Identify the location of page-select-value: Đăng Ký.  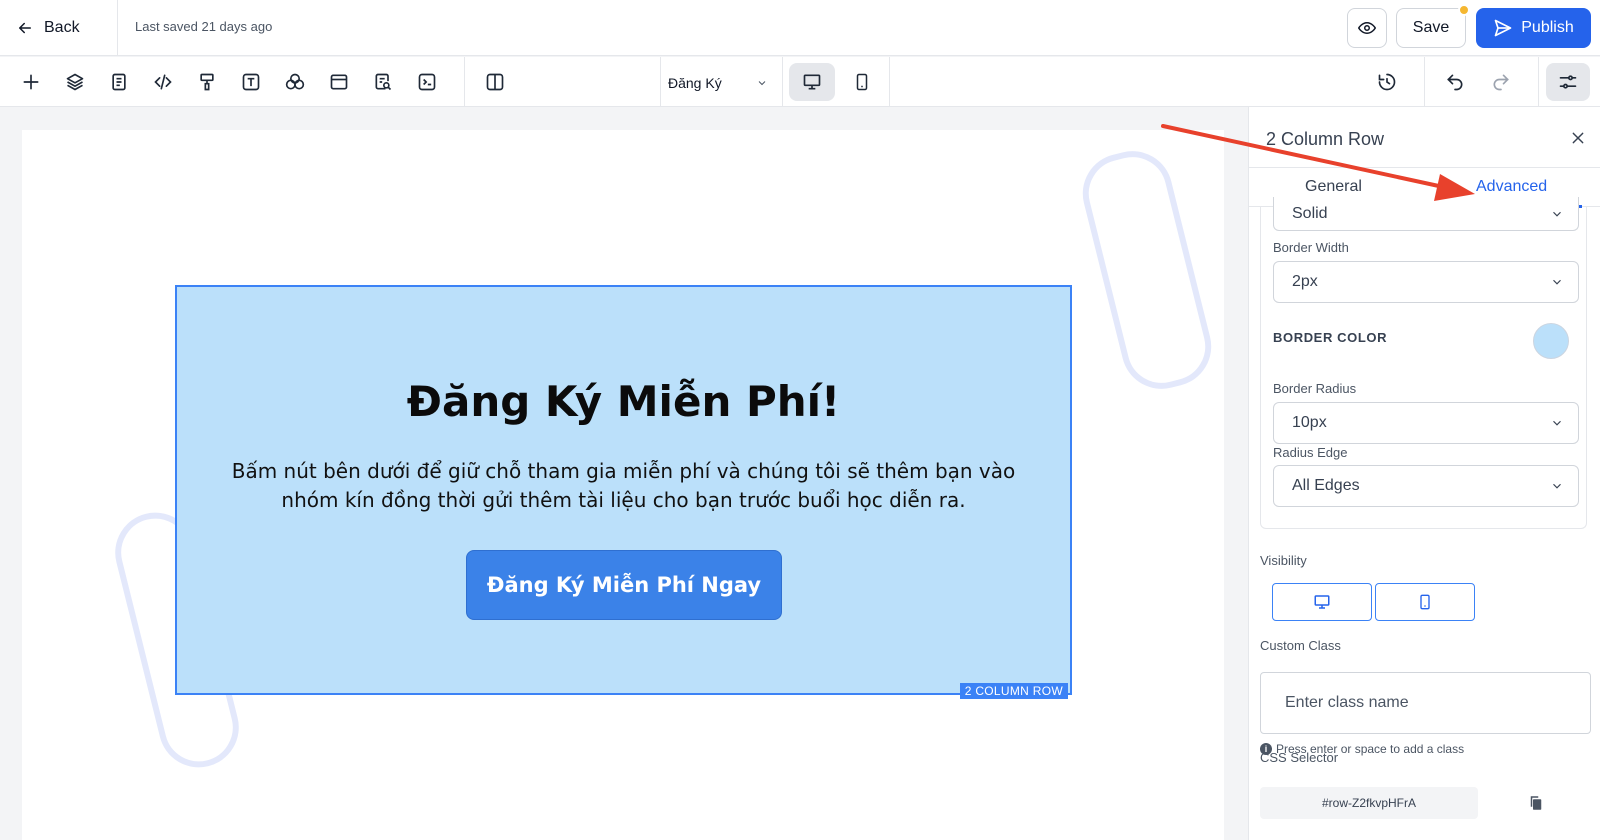
(695, 83).